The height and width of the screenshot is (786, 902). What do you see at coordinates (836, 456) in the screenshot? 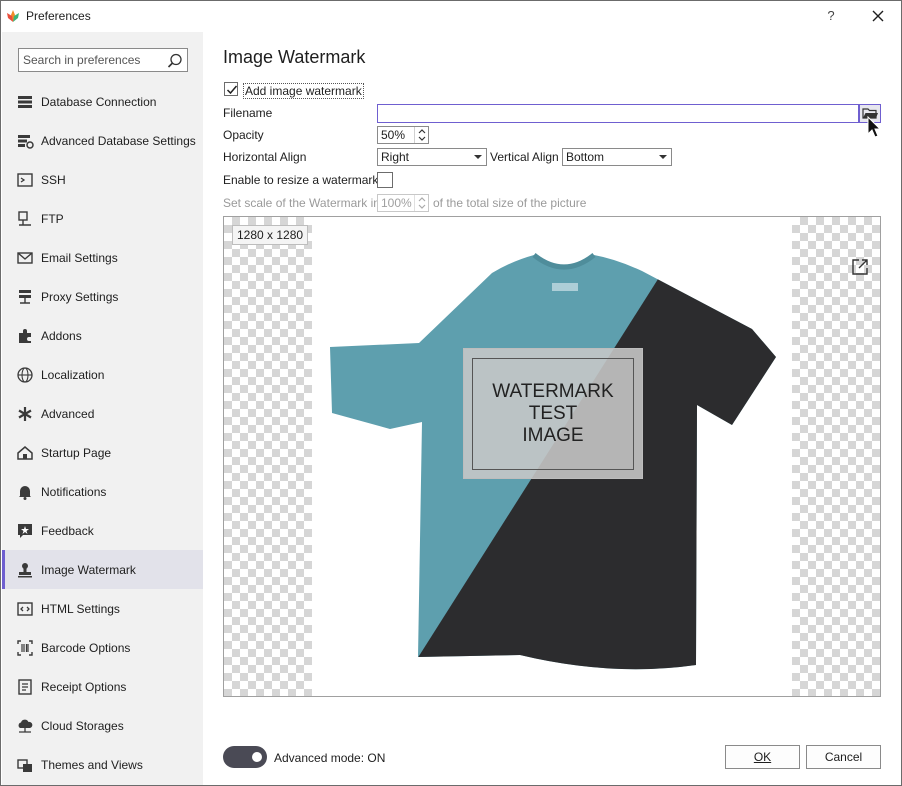
I see `transparent-background-right` at bounding box center [836, 456].